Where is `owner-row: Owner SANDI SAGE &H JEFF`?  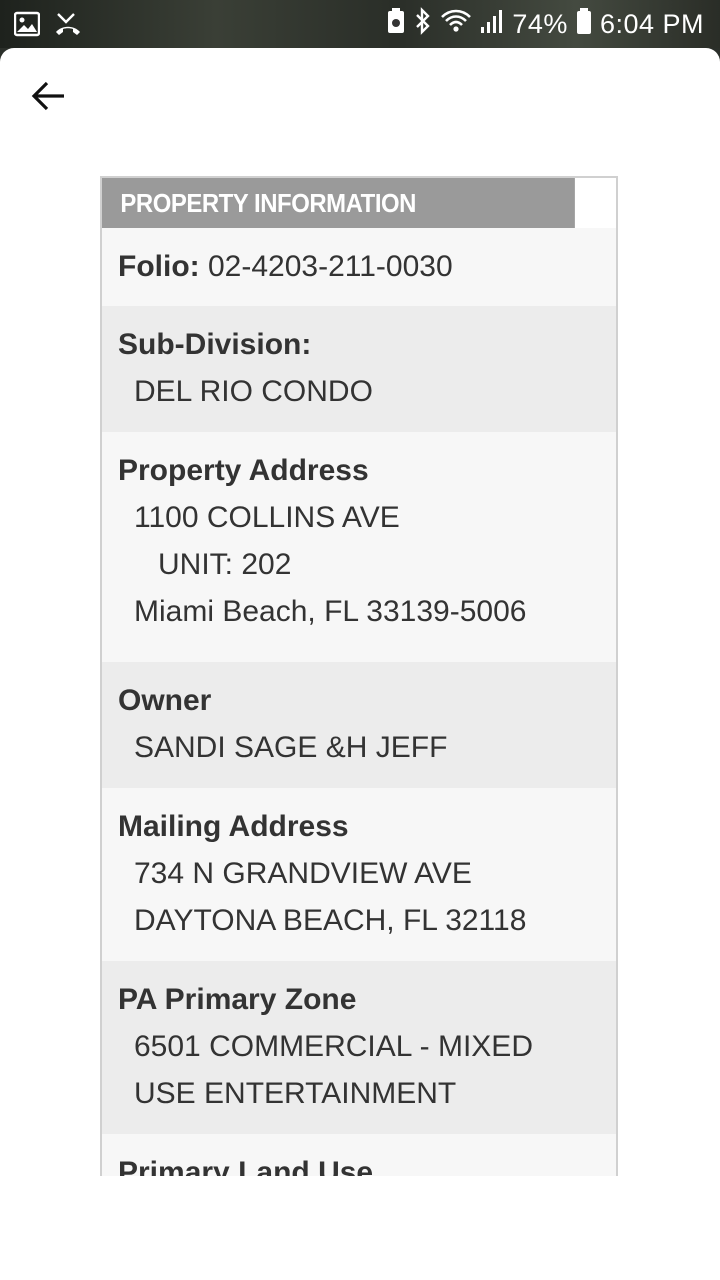
owner-row: Owner SANDI SAGE &H JEFF is located at coordinates (359, 725).